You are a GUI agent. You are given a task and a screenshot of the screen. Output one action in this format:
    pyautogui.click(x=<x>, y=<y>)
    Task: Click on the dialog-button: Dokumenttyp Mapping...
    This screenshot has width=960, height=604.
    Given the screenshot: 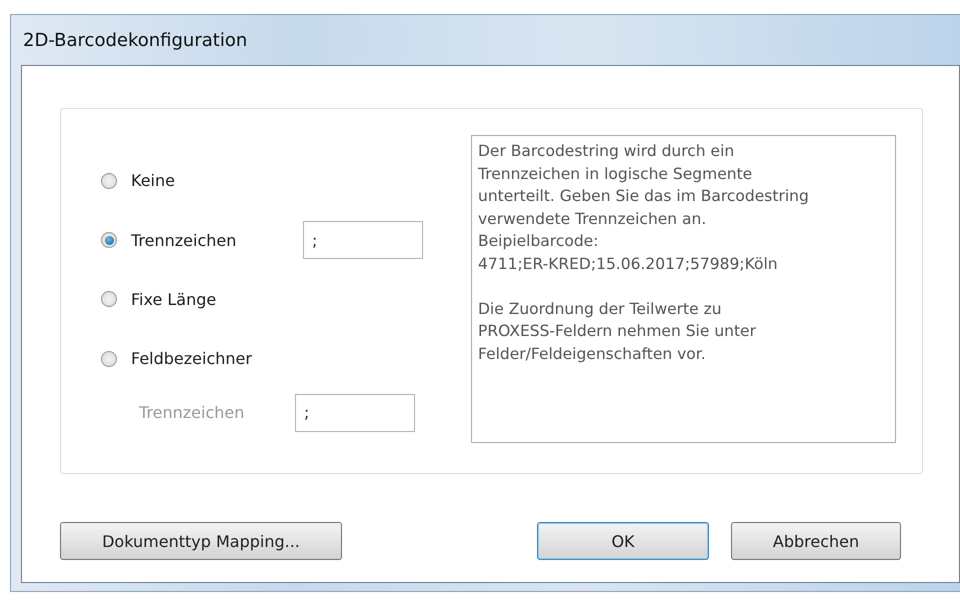 What is the action you would take?
    pyautogui.click(x=201, y=541)
    